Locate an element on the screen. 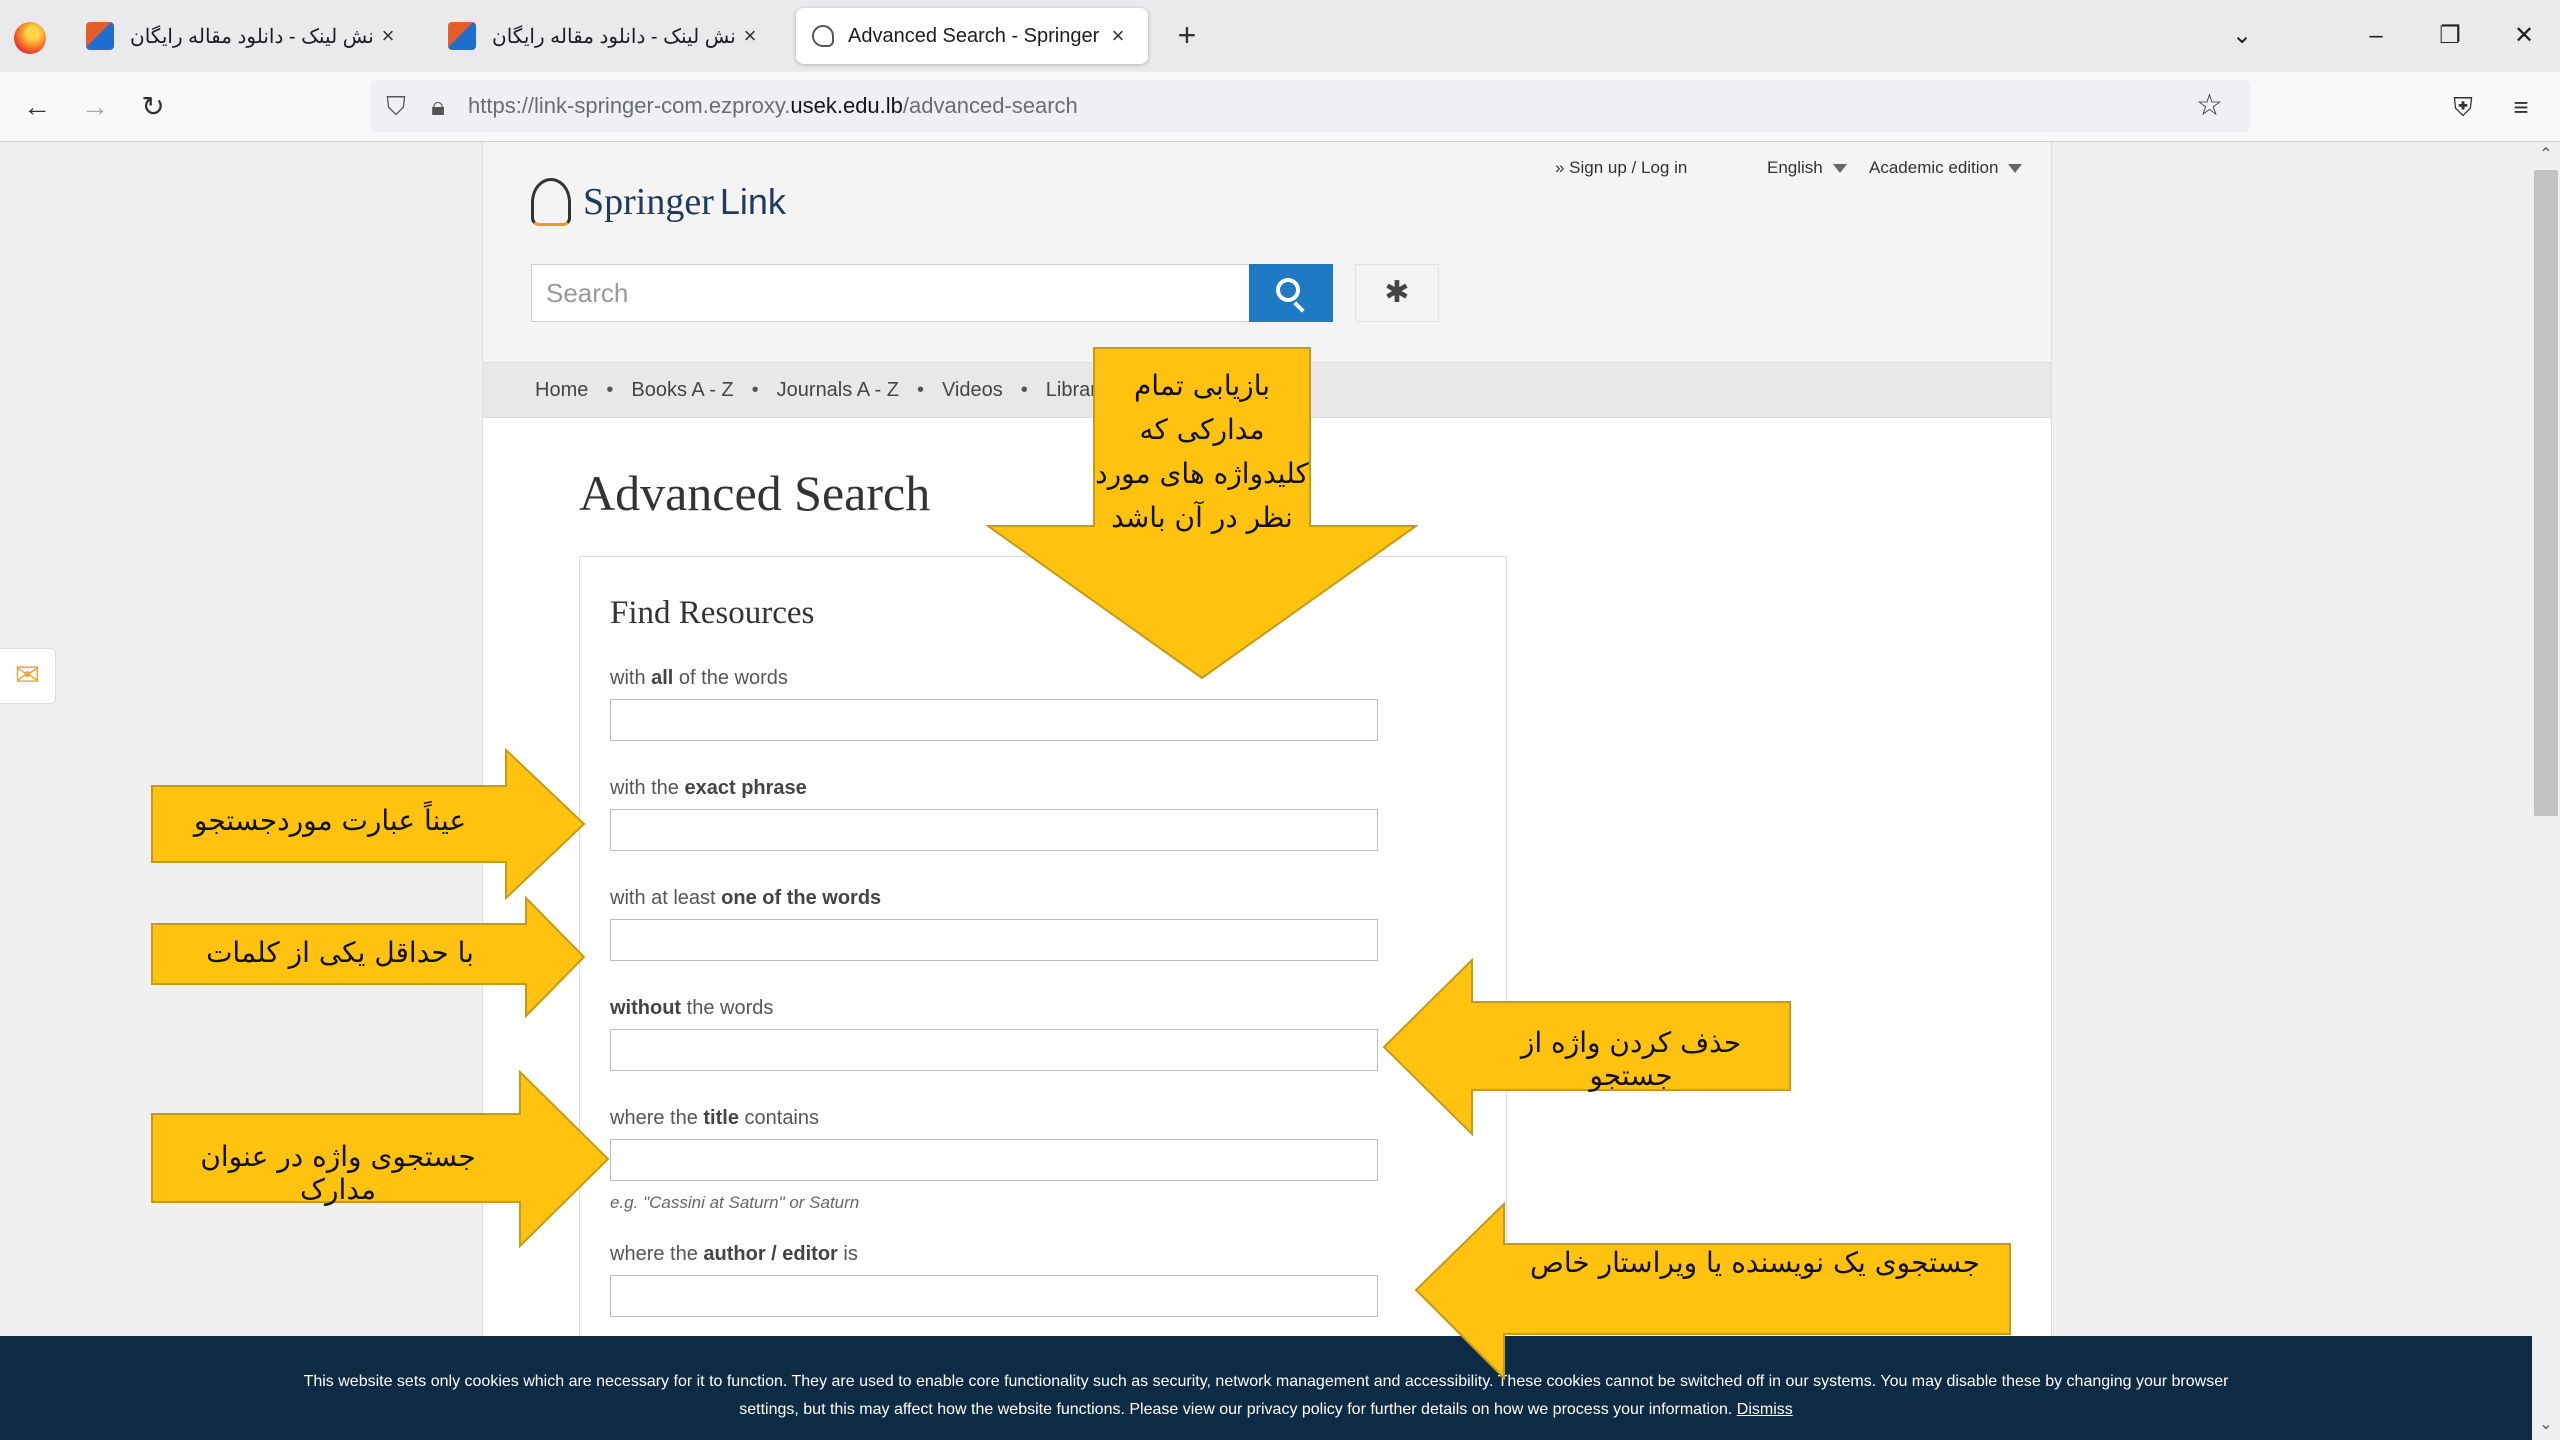 The image size is (2560, 1440). callout-author: جستجوی یک نویسنده یا ویراستار خاص is located at coordinates (1713, 1291).